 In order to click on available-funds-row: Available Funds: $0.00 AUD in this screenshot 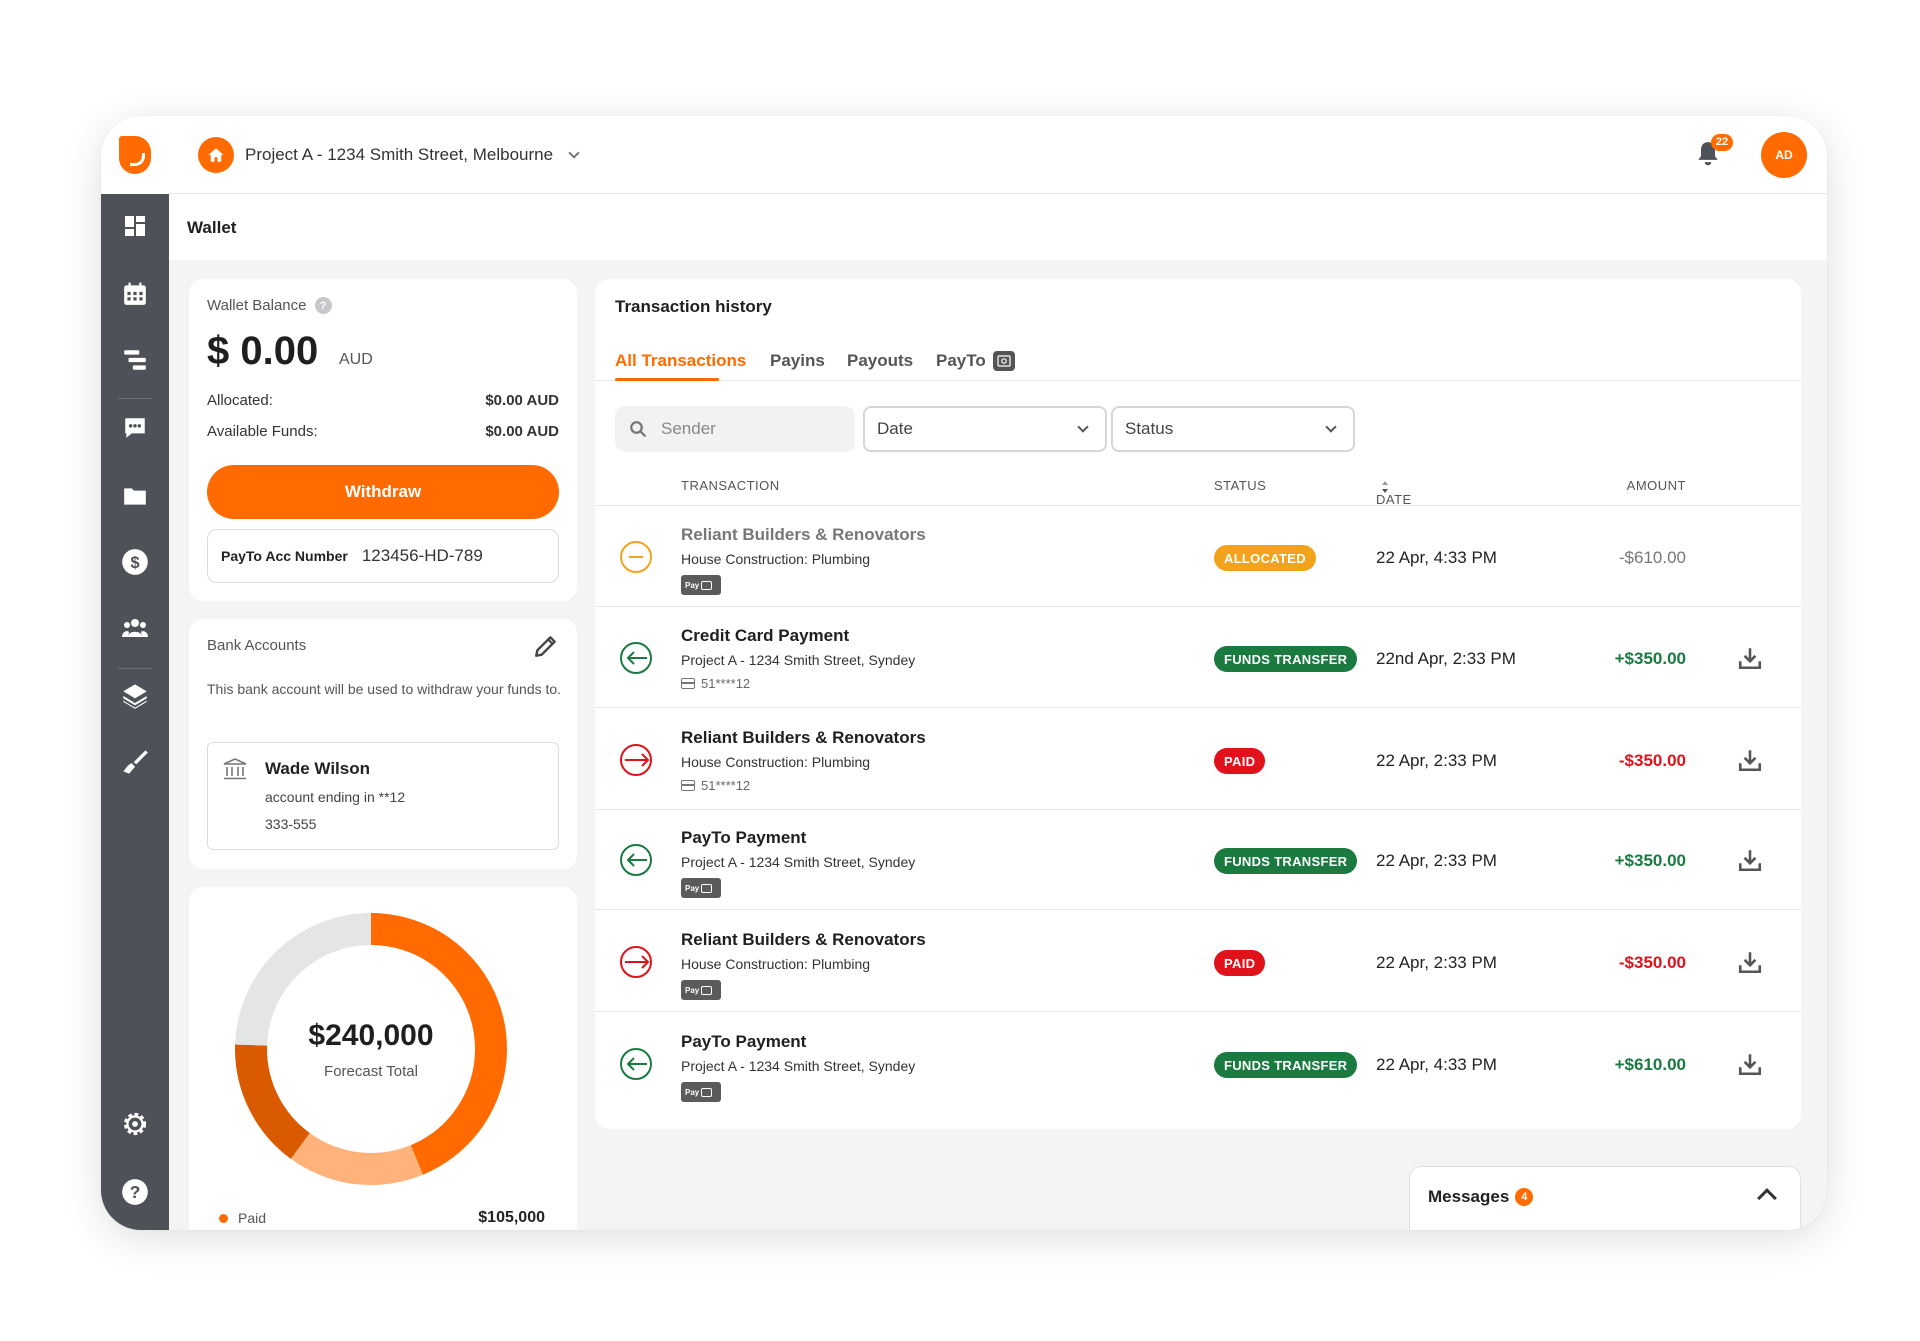, I will do `click(383, 431)`.